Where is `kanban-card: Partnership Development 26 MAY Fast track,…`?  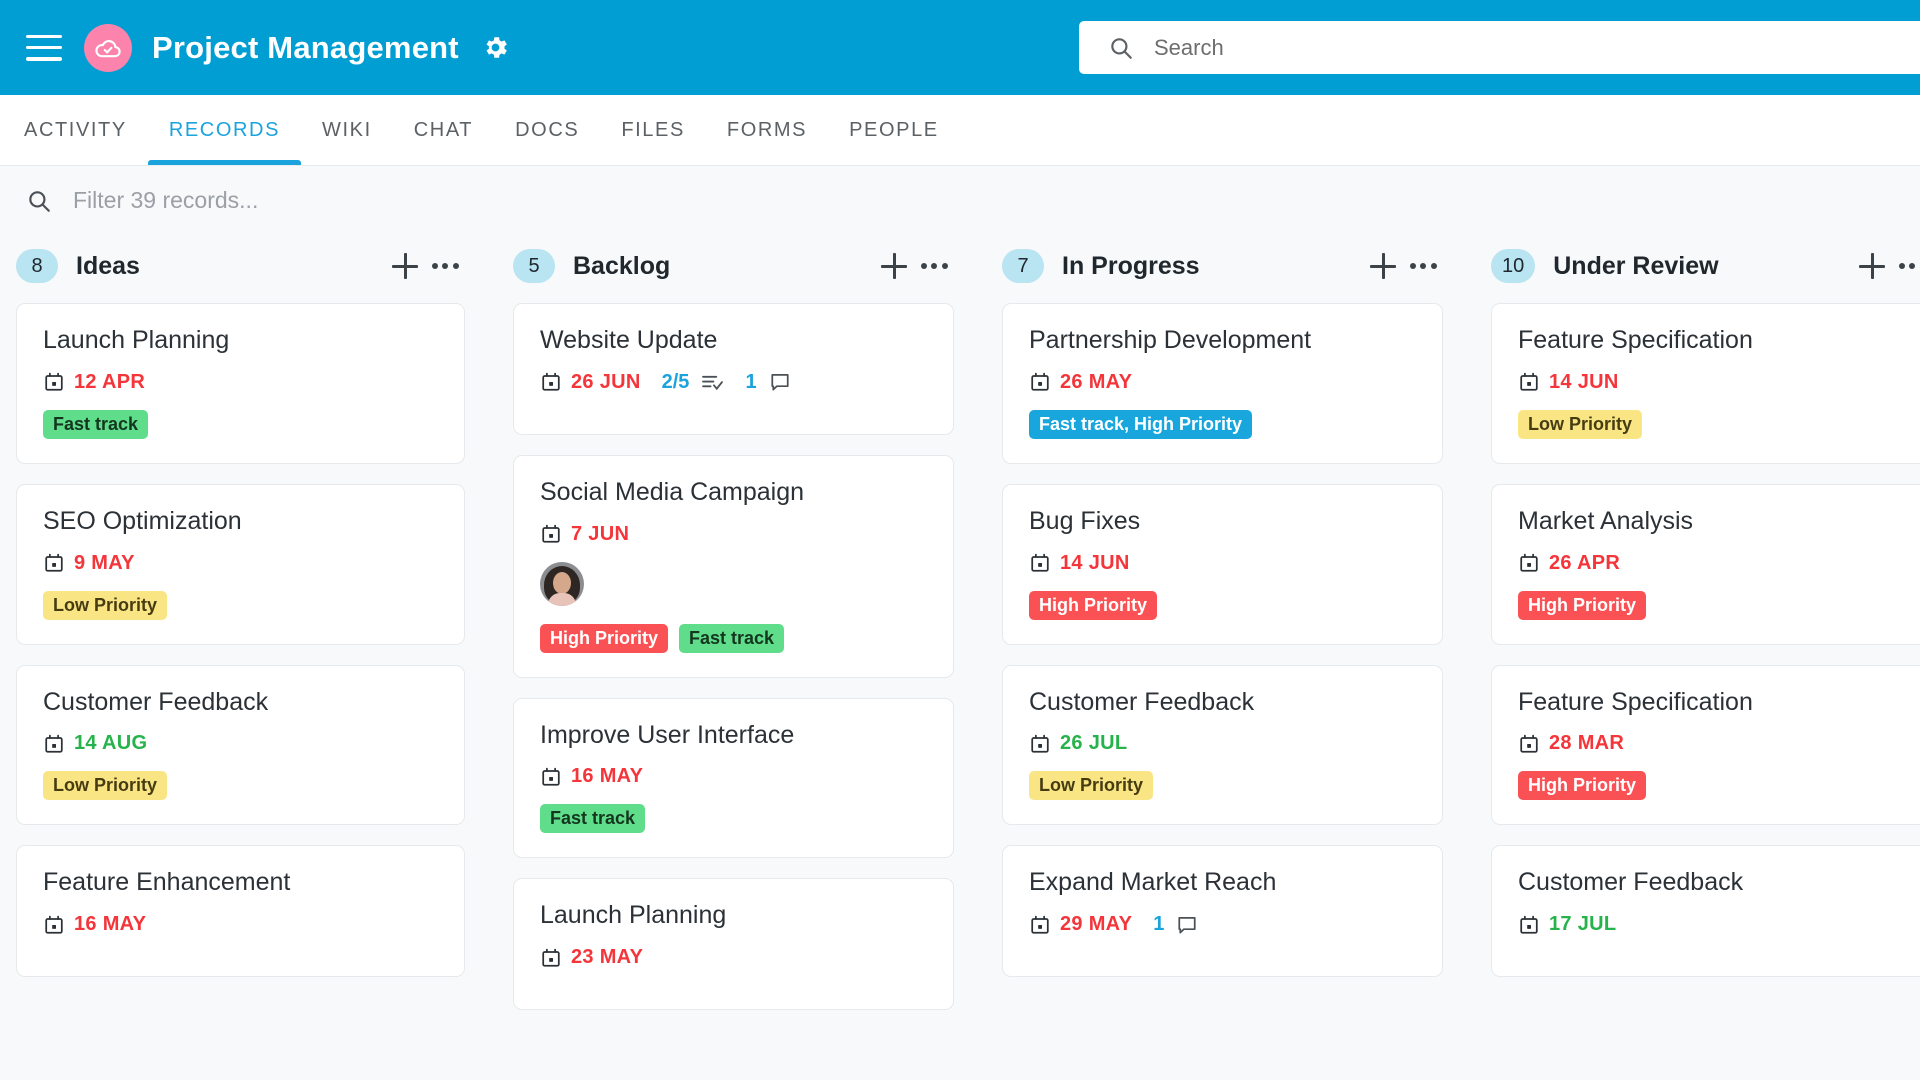
kanban-card: Partnership Development 26 MAY Fast track,… is located at coordinates (1222, 383).